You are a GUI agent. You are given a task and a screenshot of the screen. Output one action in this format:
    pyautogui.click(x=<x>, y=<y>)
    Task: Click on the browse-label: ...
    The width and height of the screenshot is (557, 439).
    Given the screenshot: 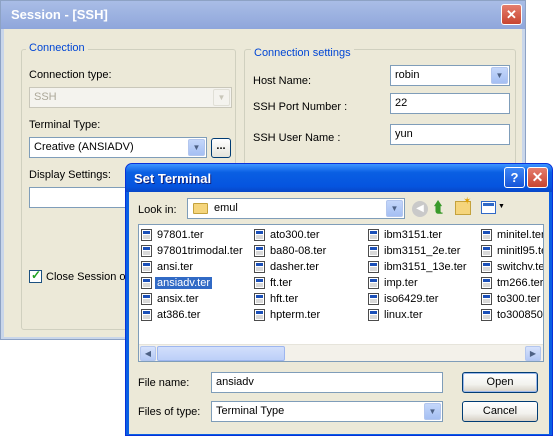 What is the action you would take?
    pyautogui.click(x=221, y=146)
    